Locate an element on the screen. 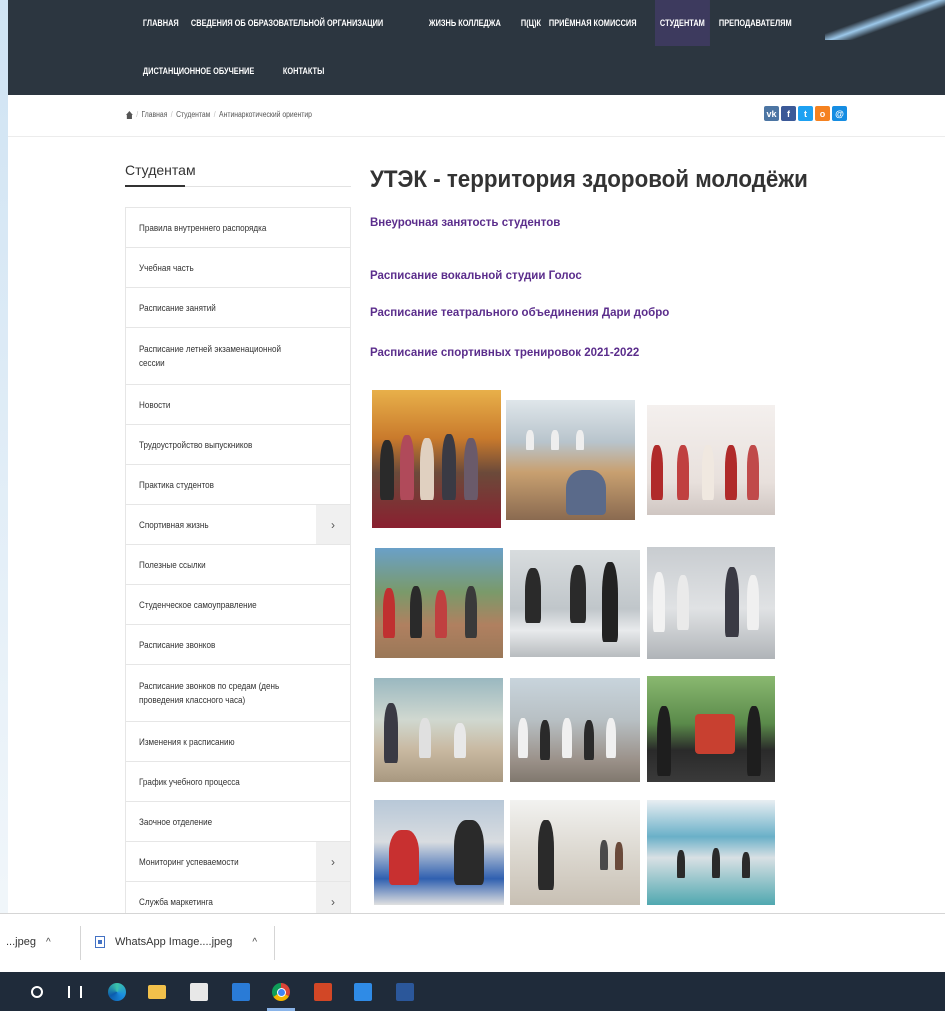 The image size is (945, 1011). store-icon is located at coordinates (199, 992).